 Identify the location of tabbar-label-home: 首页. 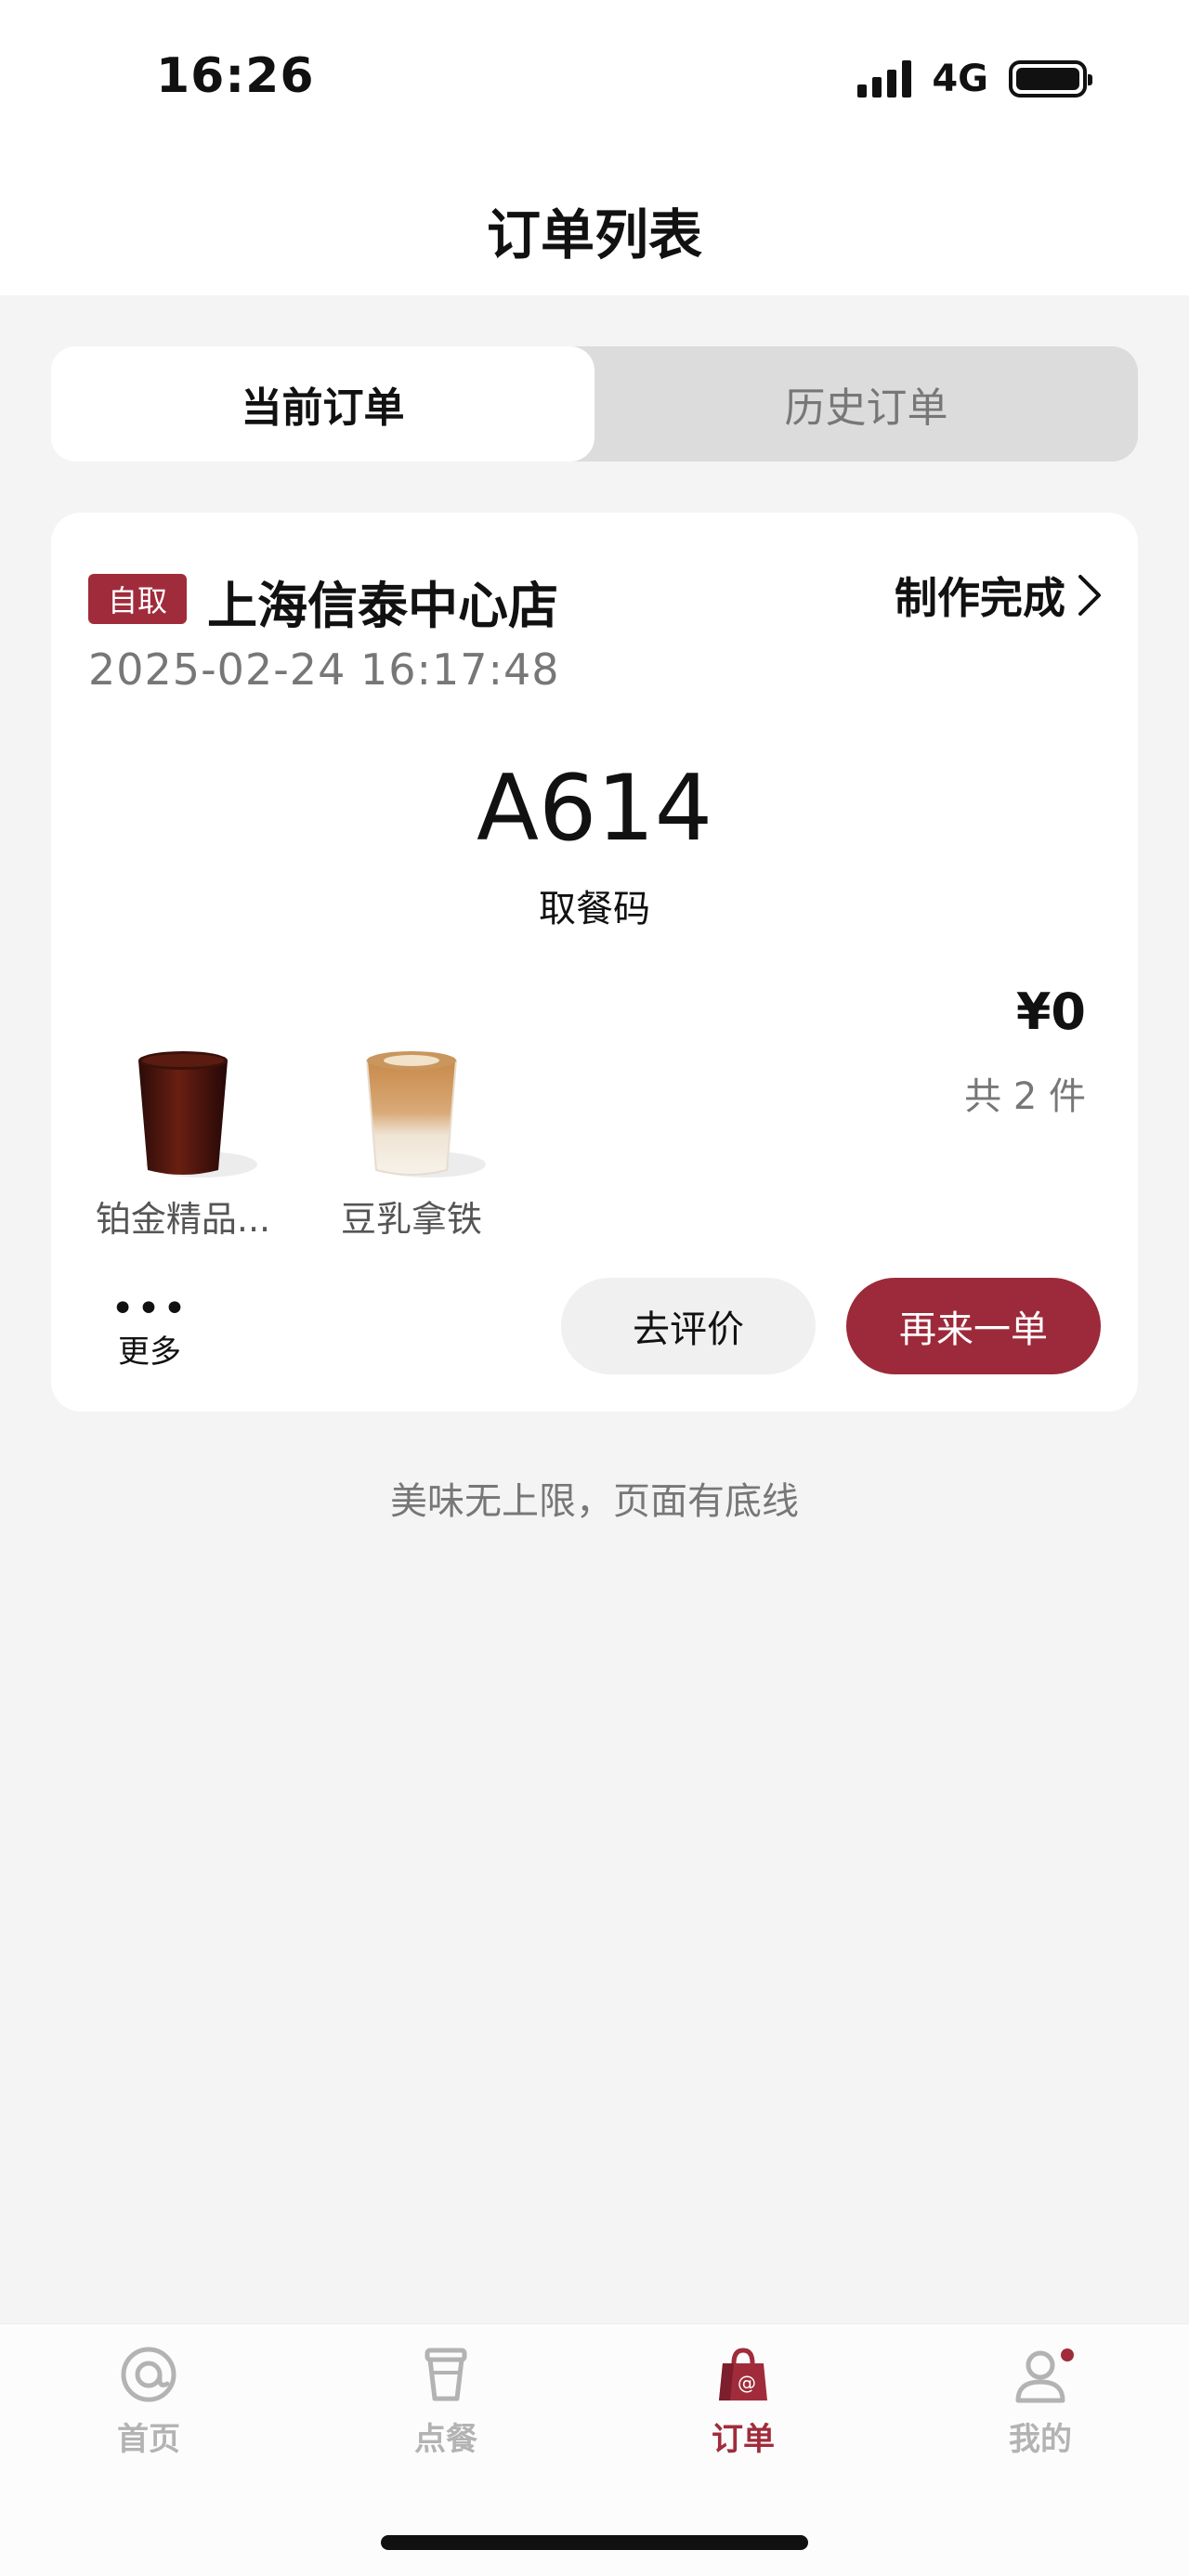
(148, 2440).